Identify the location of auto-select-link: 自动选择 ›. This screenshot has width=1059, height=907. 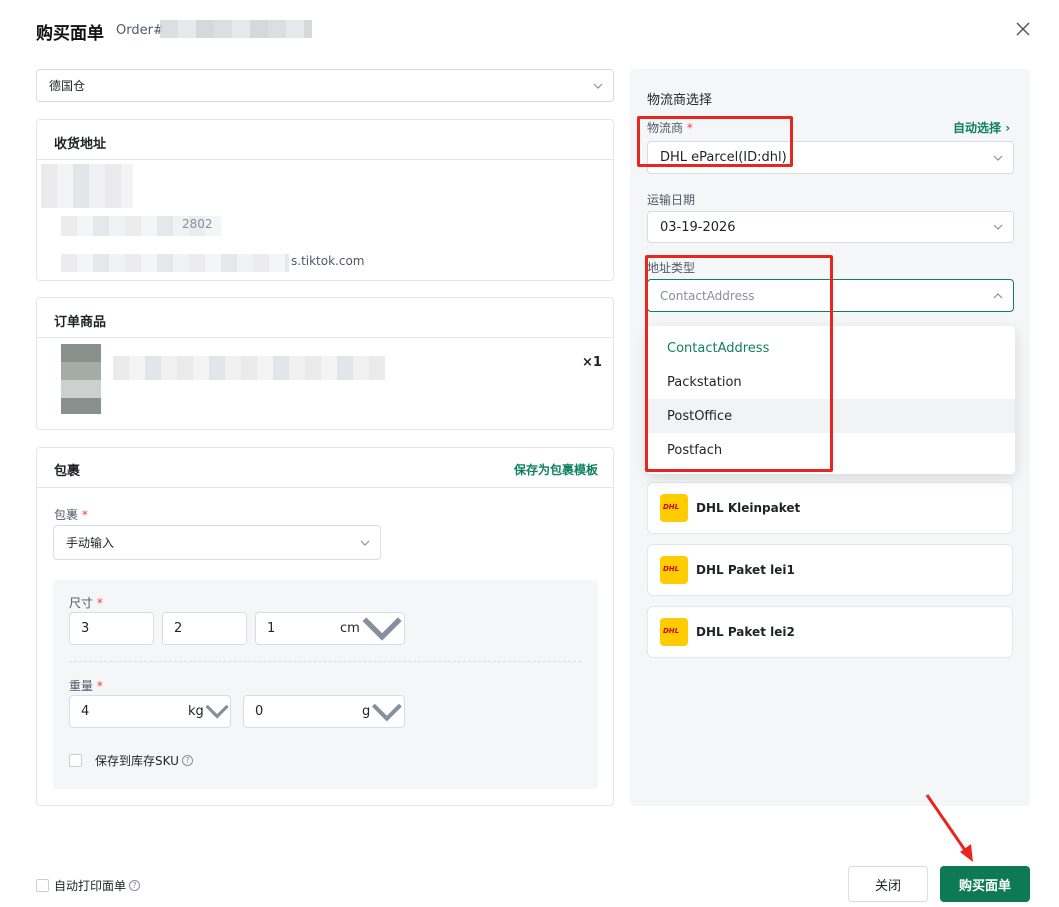
(981, 127).